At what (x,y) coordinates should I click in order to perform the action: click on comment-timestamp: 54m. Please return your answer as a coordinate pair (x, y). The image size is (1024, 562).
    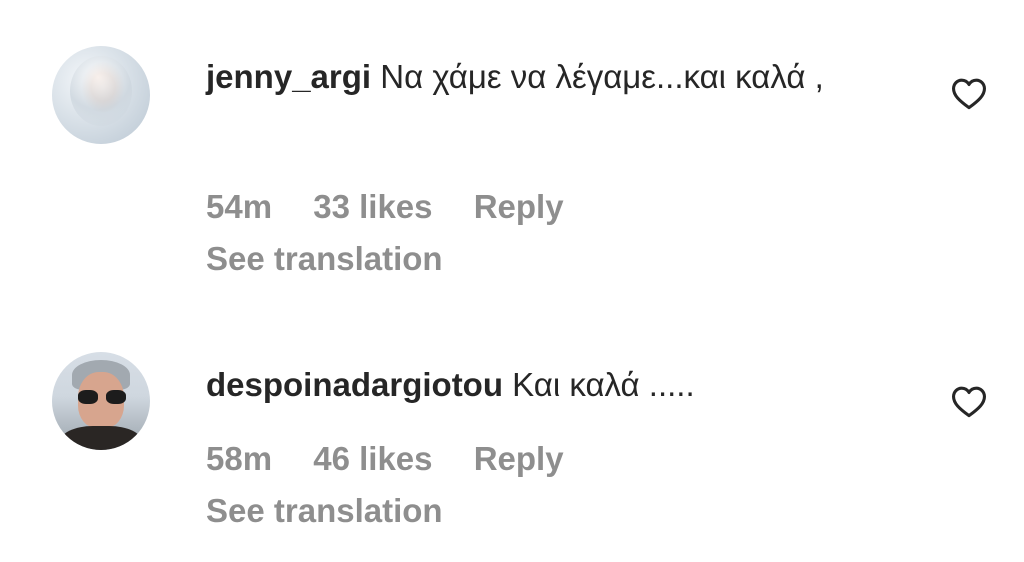
    Looking at the image, I should click on (239, 206).